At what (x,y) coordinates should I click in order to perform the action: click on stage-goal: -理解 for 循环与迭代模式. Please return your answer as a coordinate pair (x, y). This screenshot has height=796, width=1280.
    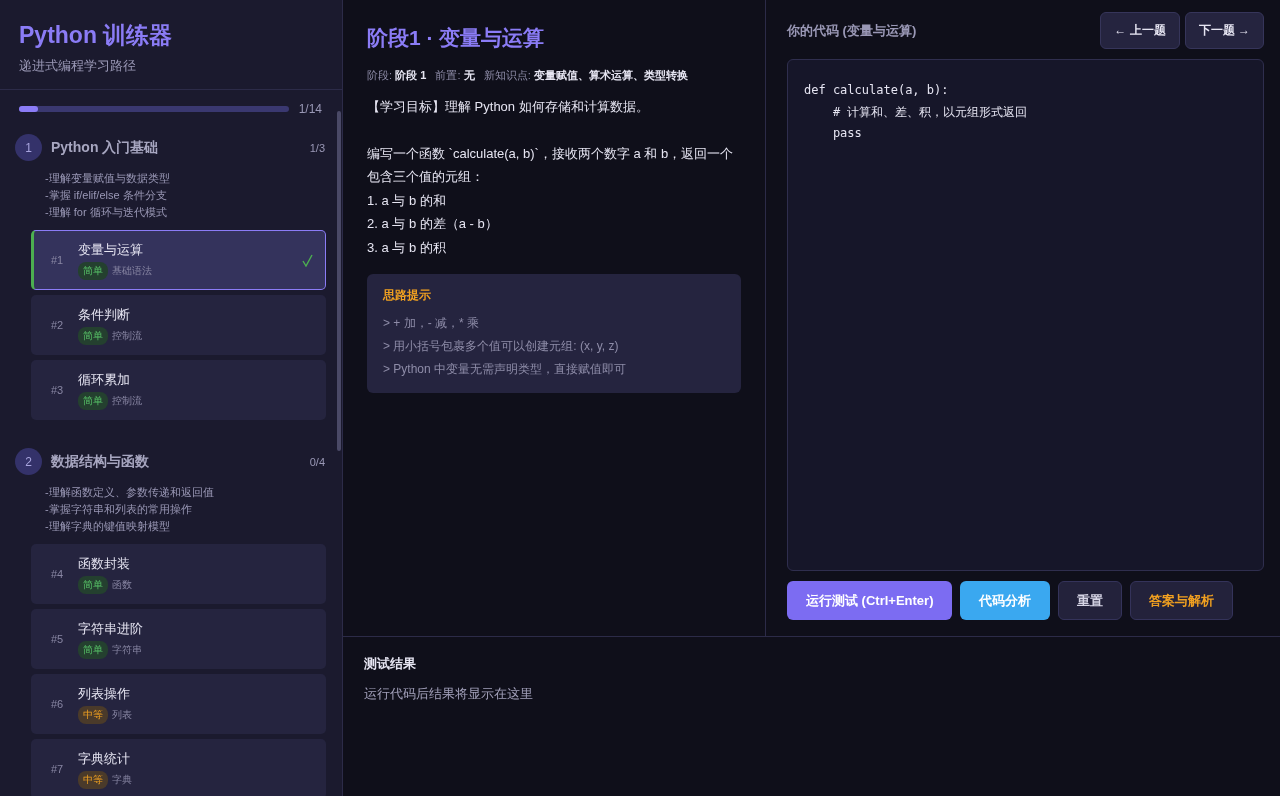
    Looking at the image, I should click on (106, 212).